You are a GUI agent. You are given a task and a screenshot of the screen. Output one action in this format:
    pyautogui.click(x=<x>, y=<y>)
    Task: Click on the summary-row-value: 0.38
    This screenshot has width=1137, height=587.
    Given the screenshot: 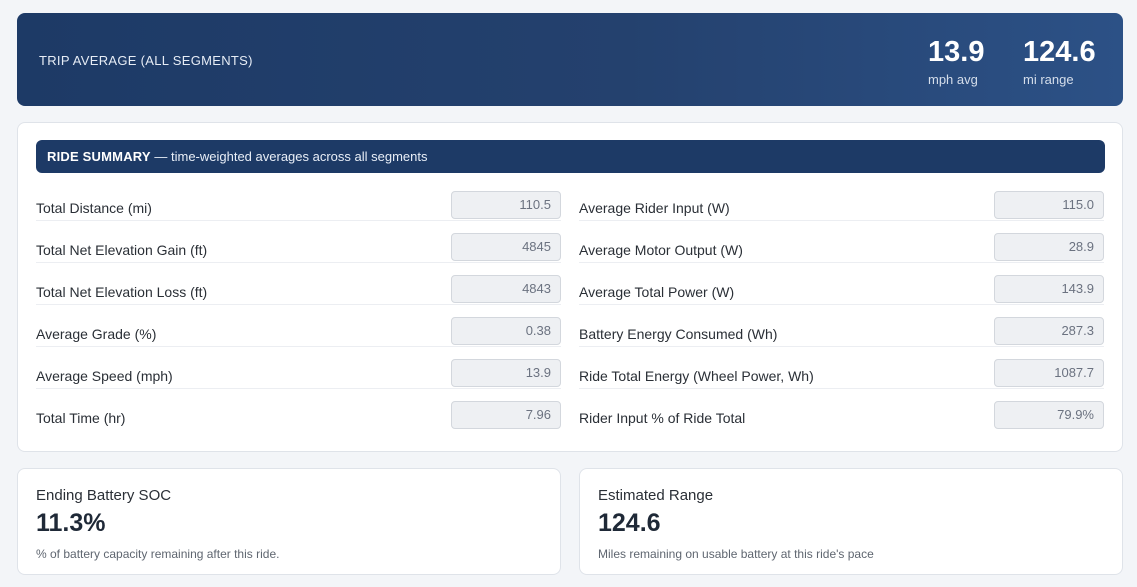 What is the action you would take?
    pyautogui.click(x=506, y=331)
    